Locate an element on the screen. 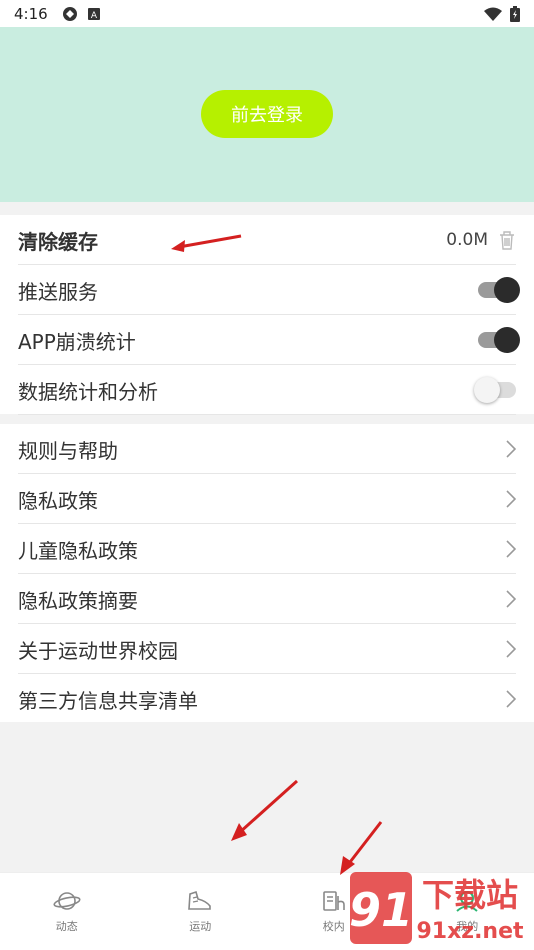 The image size is (534, 950). app-notification-icon is located at coordinates (69, 13).